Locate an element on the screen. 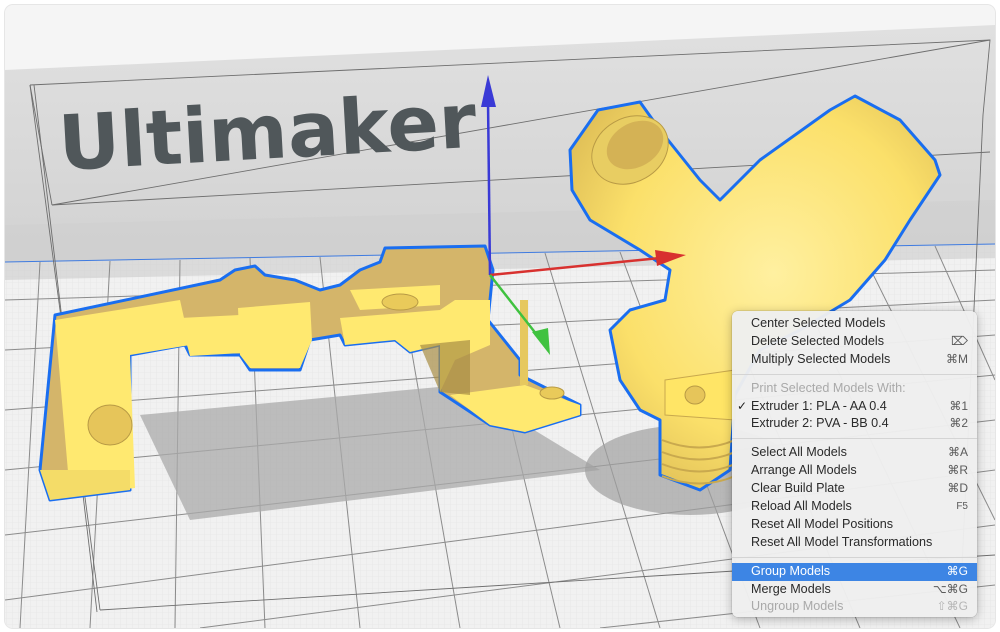 This screenshot has width=1000, height=632. menu-item-shortcut: ⌘2 is located at coordinates (958, 423).